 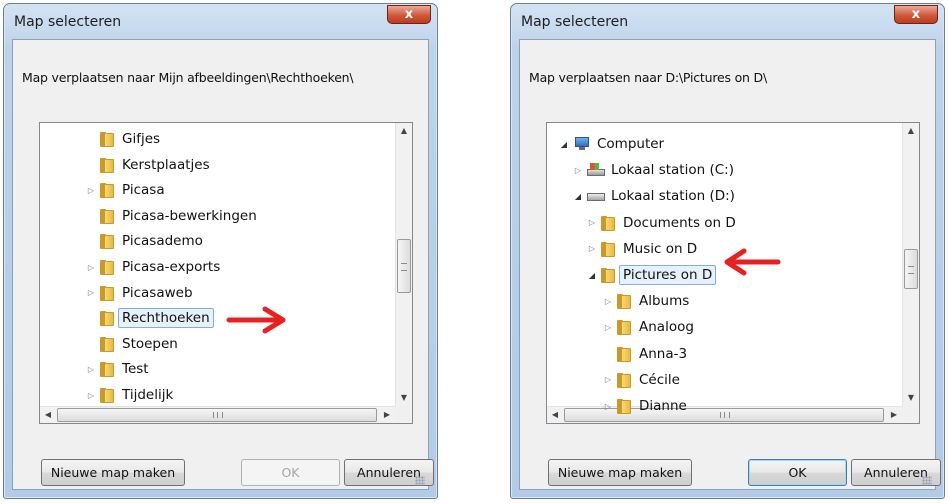 What do you see at coordinates (641, 249) in the screenshot?
I see `tree-item: ▷ Music on D` at bounding box center [641, 249].